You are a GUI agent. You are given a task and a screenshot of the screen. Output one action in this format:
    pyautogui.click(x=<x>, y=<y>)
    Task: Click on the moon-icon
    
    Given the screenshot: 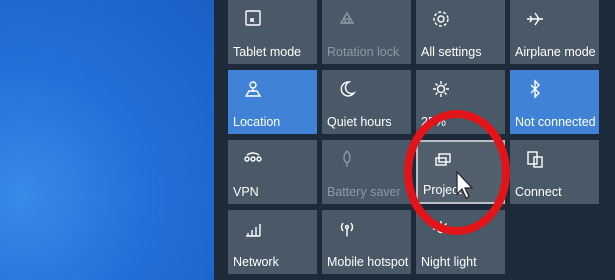 What is the action you would take?
    pyautogui.click(x=347, y=89)
    